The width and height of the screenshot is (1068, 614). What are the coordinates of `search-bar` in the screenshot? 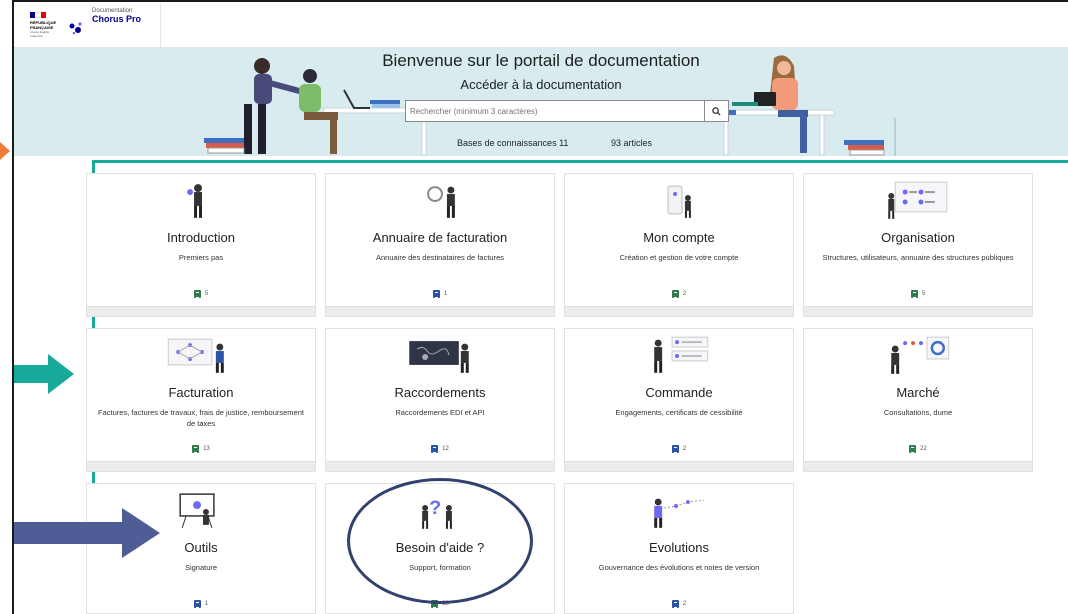 It's located at (567, 111).